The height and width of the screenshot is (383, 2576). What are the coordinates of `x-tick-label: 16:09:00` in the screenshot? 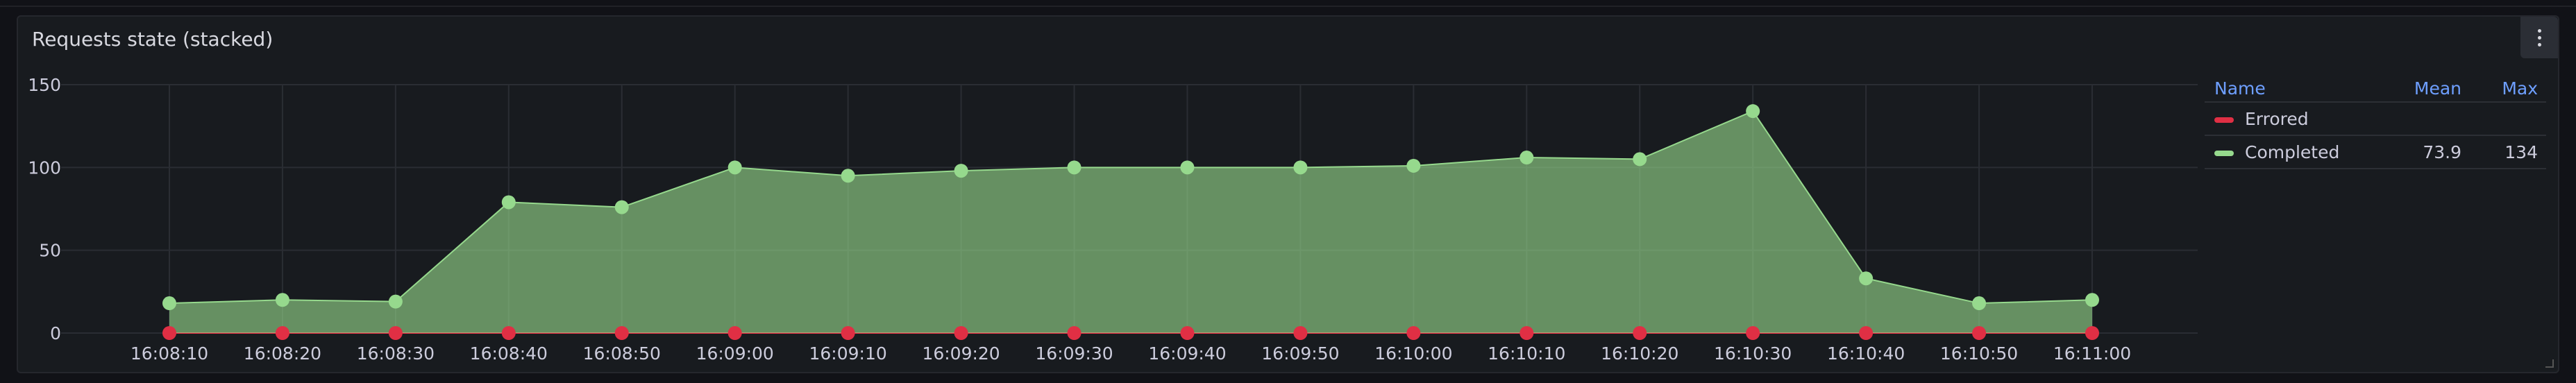 It's located at (735, 353).